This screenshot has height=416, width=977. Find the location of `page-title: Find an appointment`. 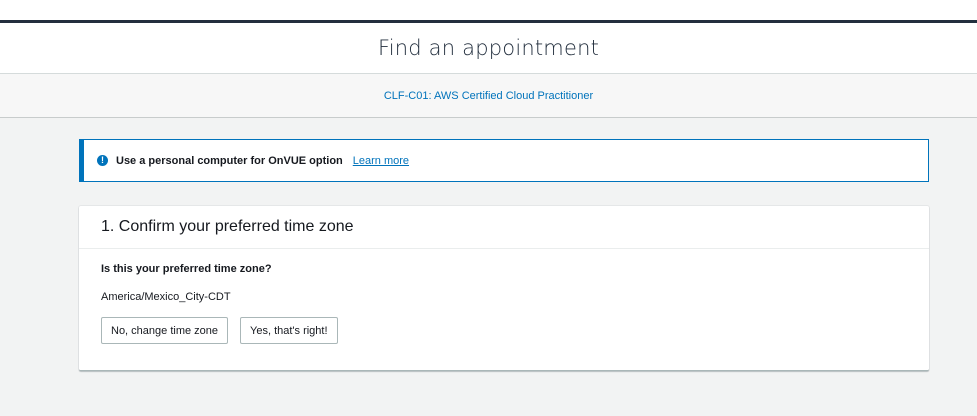

page-title: Find an appointment is located at coordinates (488, 48).